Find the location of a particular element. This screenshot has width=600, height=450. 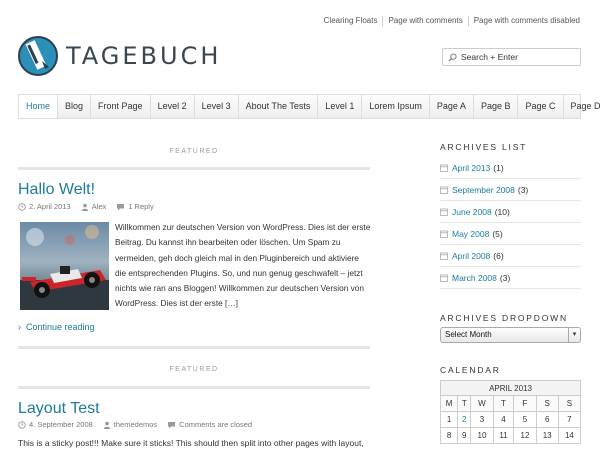

calendar-day-link: 2 is located at coordinates (464, 419).